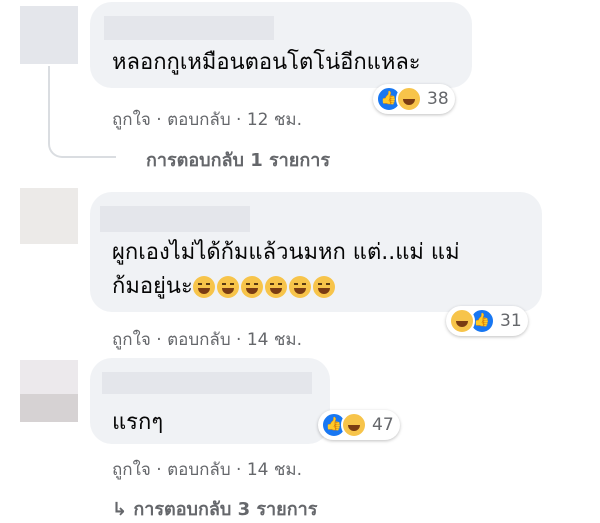 This screenshot has width=600, height=523. What do you see at coordinates (511, 321) in the screenshot?
I see `reaction-count: 31` at bounding box center [511, 321].